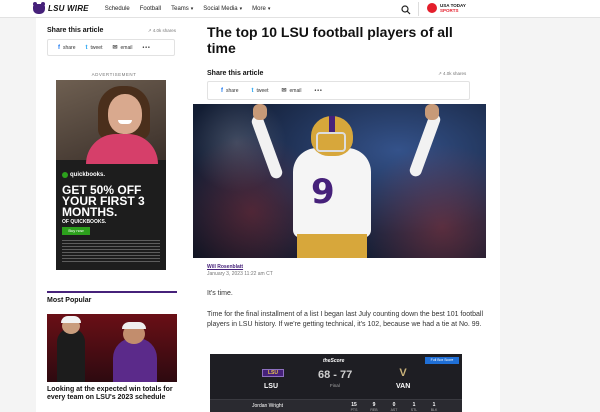 Image resolution: width=600 pixels, height=412 pixels. I want to click on site-logo: LSU WIRE, so click(61, 7).